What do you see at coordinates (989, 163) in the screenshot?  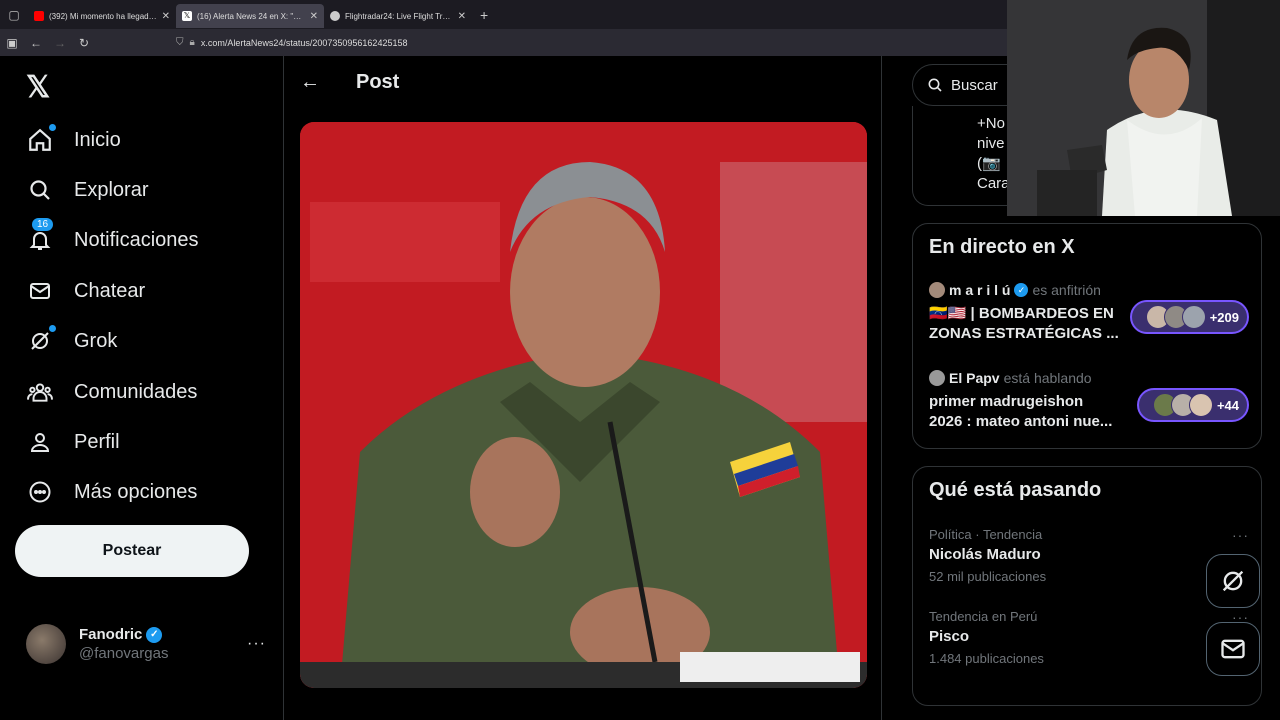 I see `prev-line: (📷` at bounding box center [989, 163].